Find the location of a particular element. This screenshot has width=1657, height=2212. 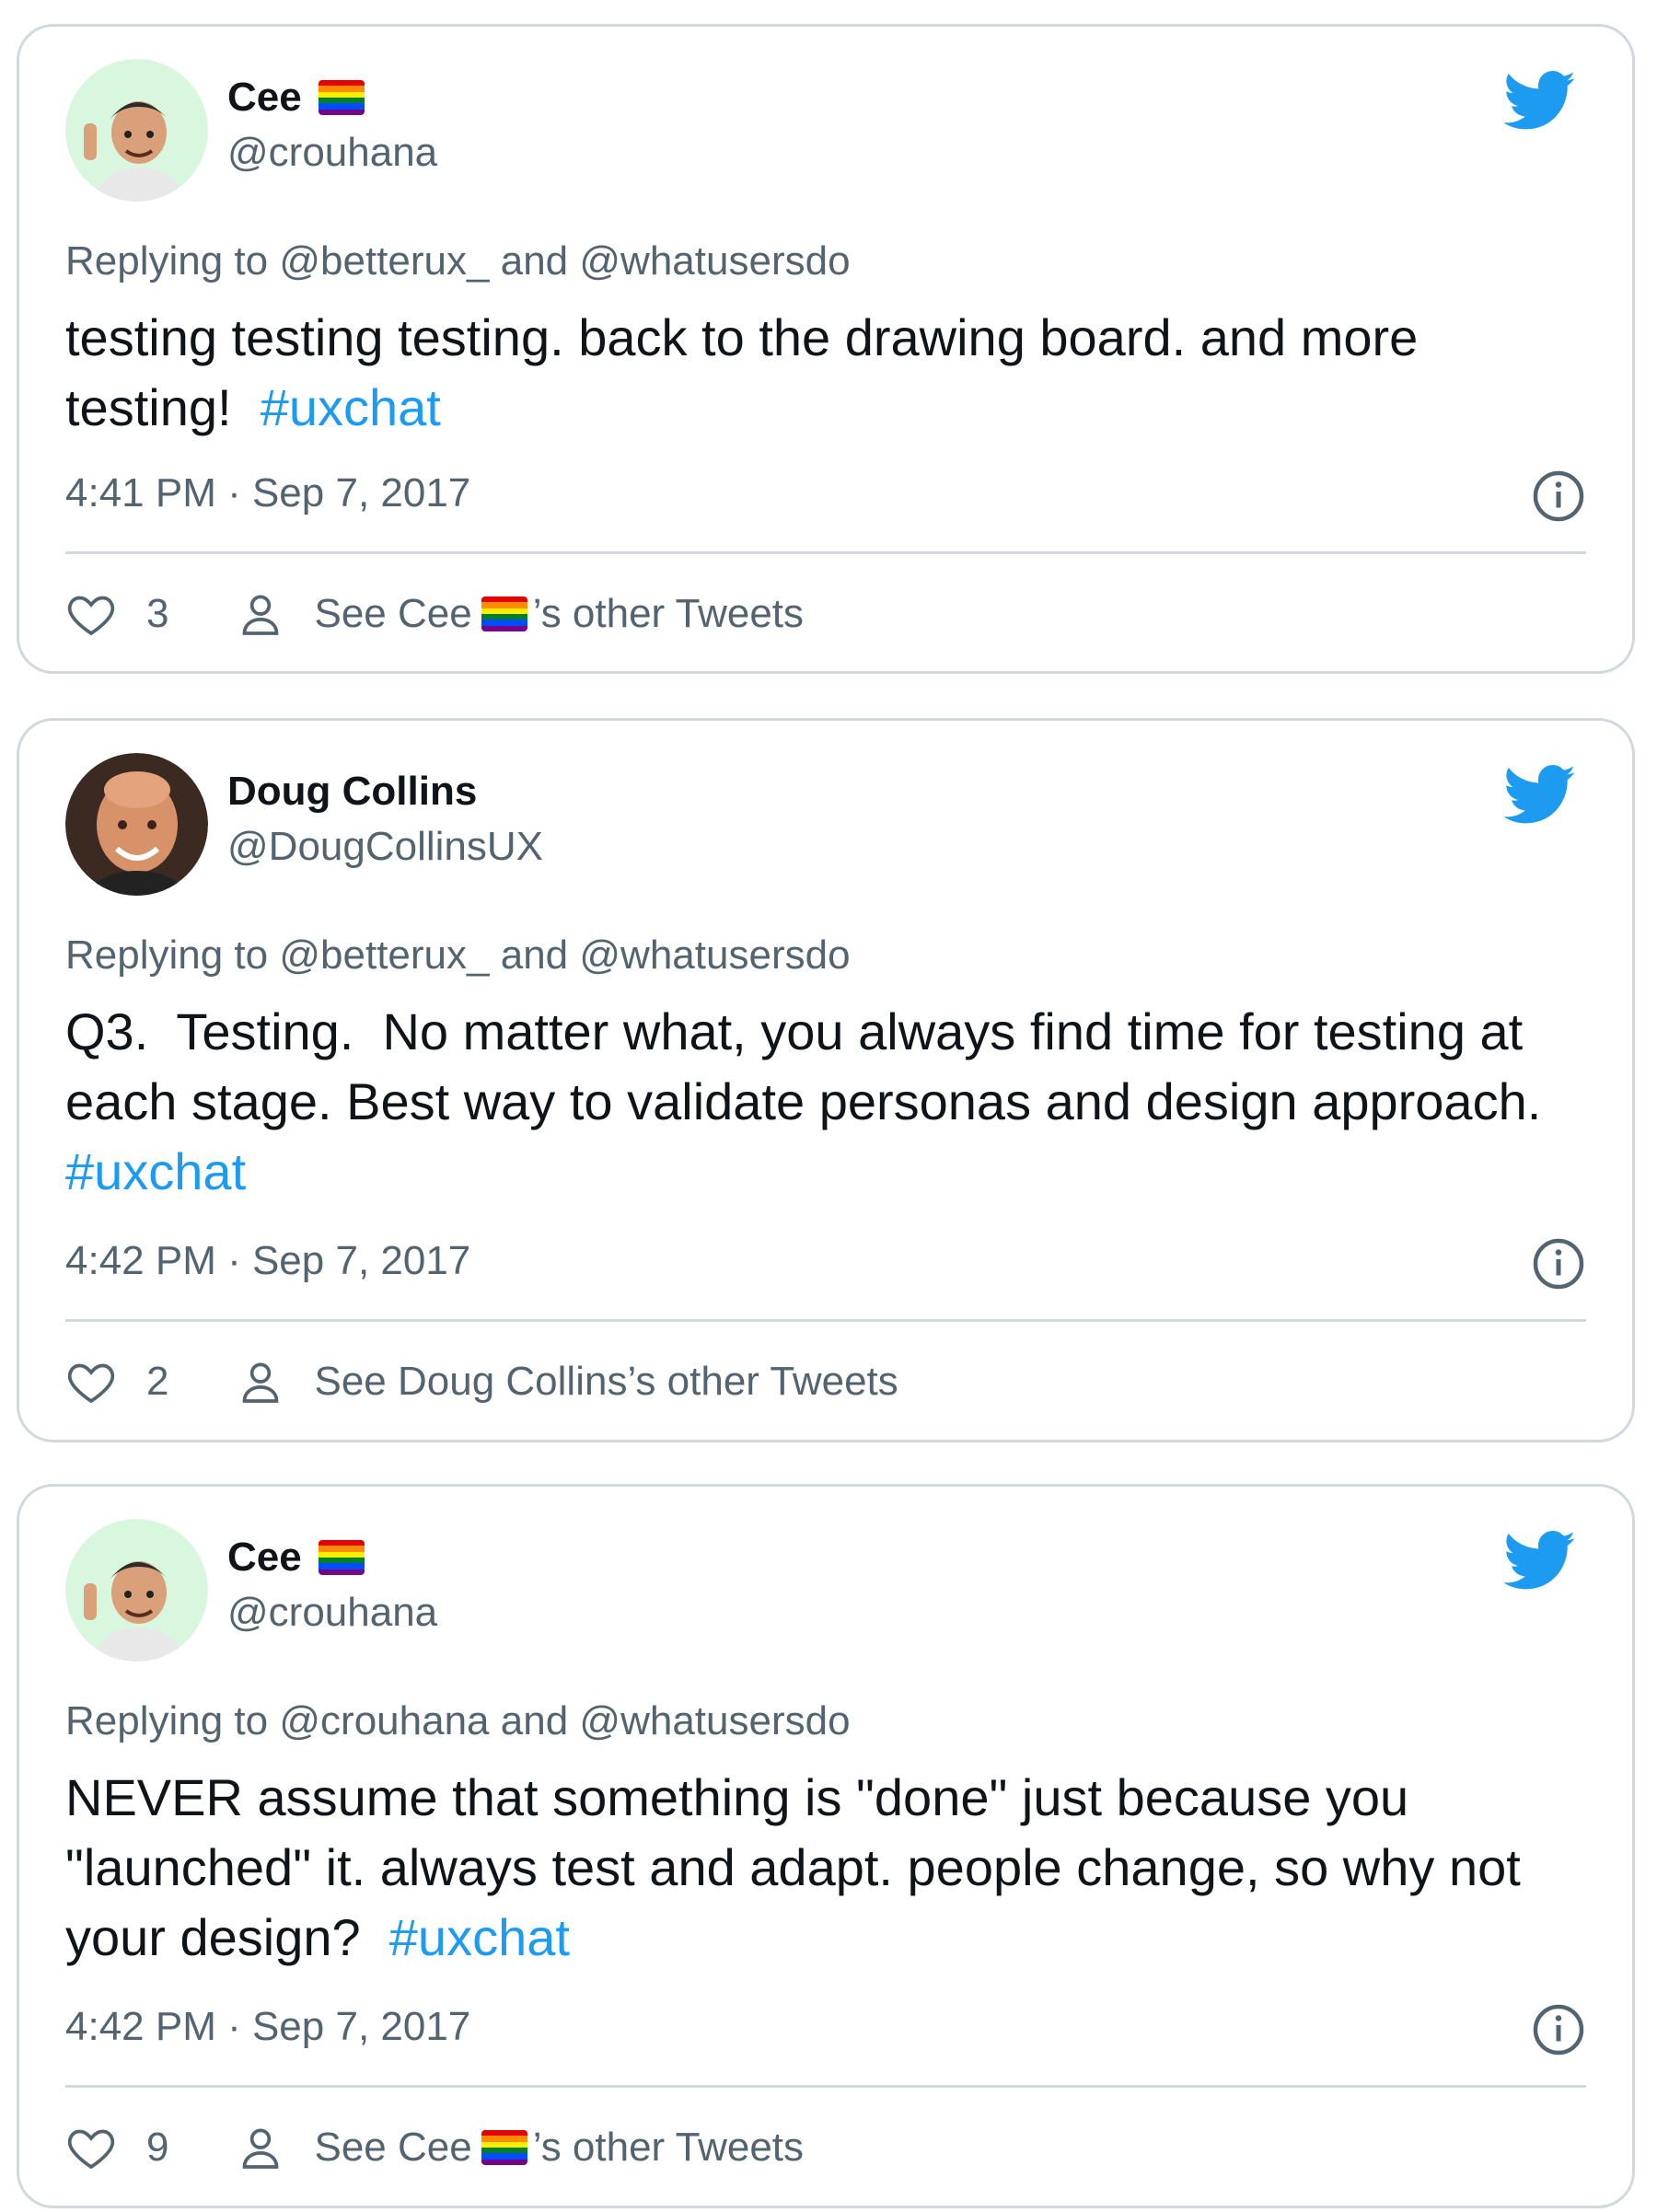

author-name-row: Doug Collins is located at coordinates (352, 792).